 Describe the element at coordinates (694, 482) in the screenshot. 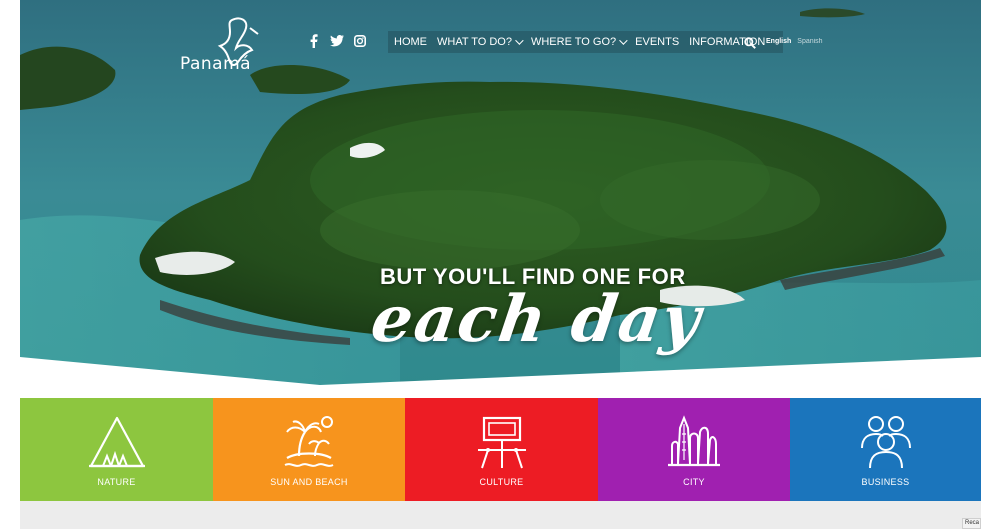

I see `tile-label: CITY` at that location.